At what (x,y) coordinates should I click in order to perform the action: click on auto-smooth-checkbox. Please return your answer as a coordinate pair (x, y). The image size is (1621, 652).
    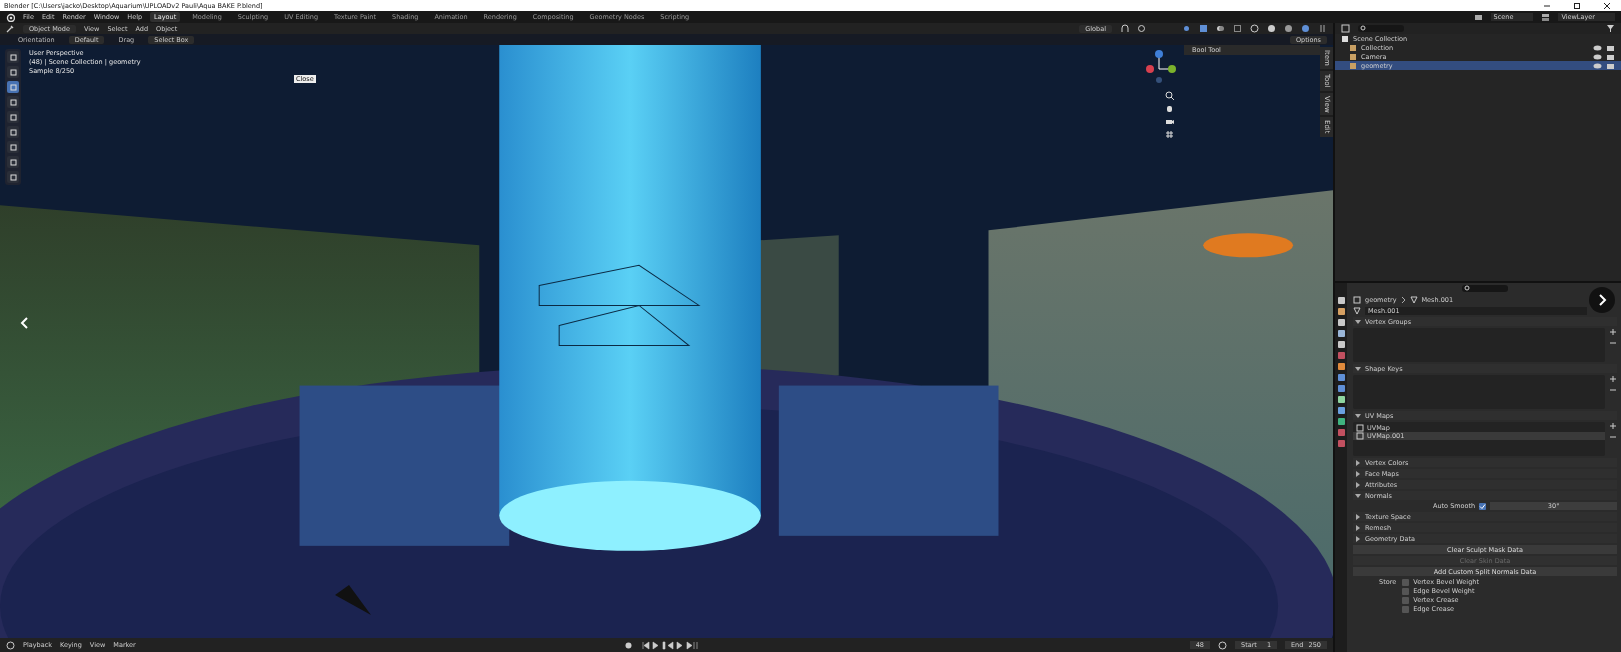
    Looking at the image, I should click on (1483, 506).